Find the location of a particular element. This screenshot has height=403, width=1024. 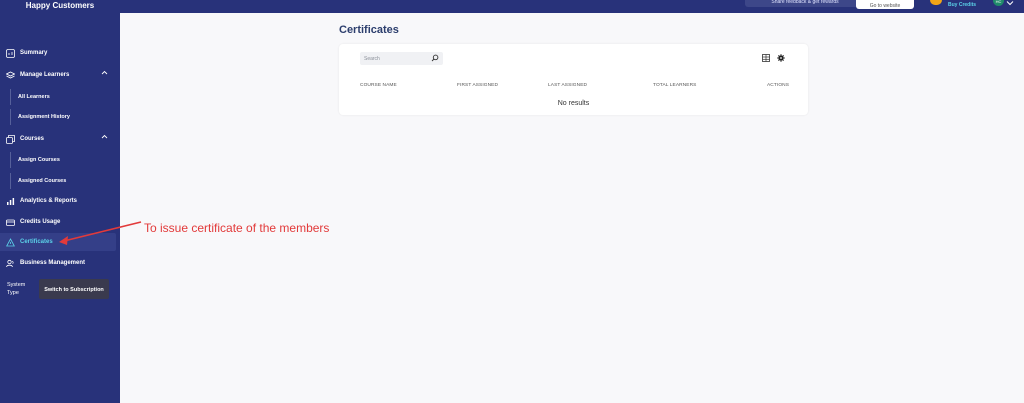

sidebar-item-label: All Learners is located at coordinates (34, 97).